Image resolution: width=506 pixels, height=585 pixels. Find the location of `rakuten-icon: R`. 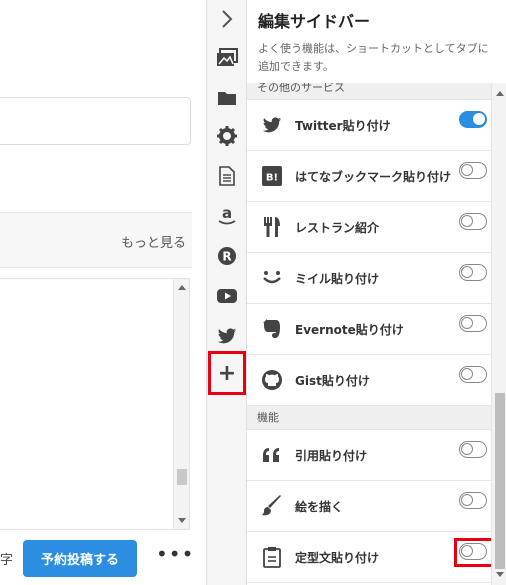

rakuten-icon: R is located at coordinates (227, 256).